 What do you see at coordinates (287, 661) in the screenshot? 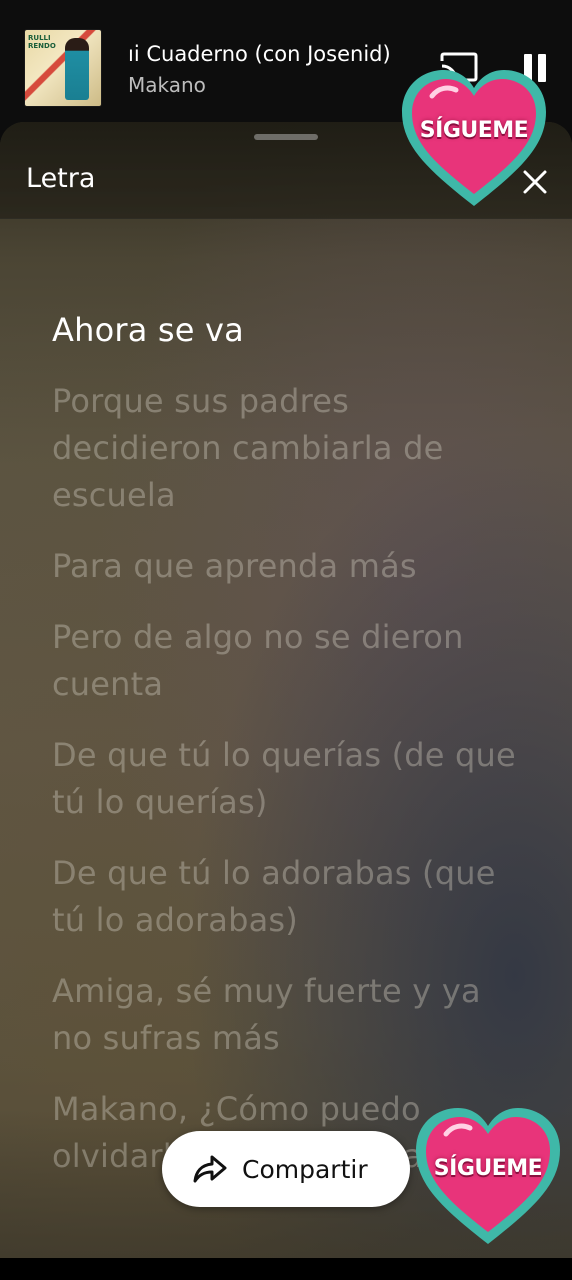
I see `lyric-line: Pero de algo no se dieron cuenta` at bounding box center [287, 661].